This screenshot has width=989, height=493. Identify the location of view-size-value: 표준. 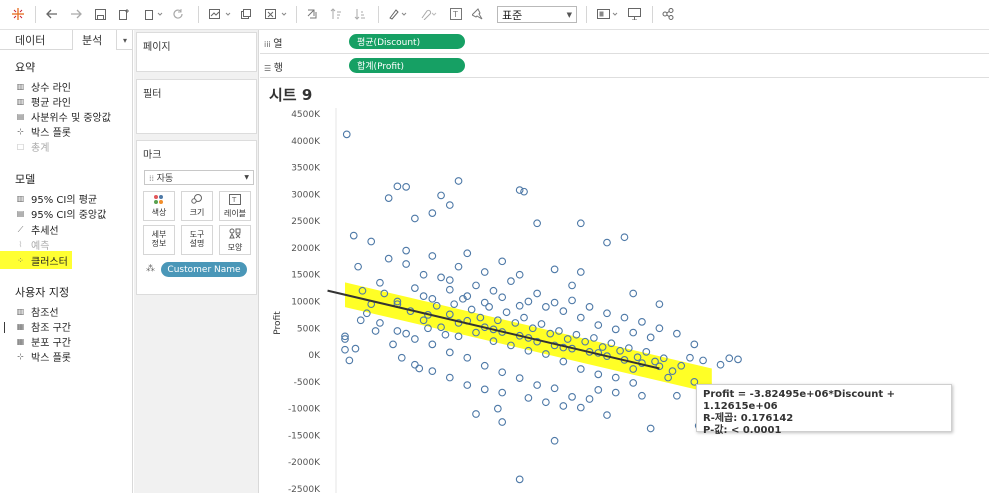
(512, 15).